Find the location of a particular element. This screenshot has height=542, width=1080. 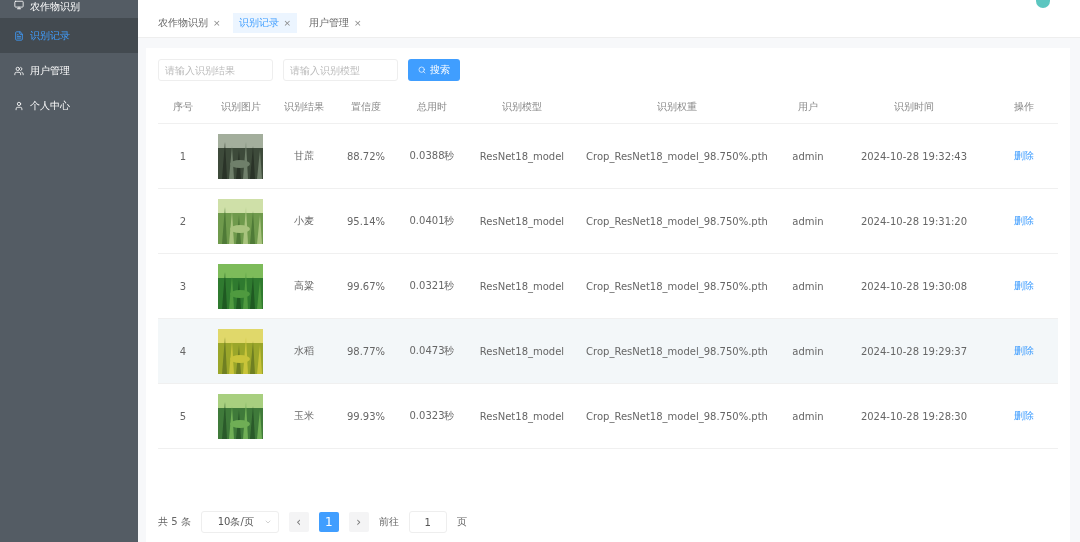

table-row: 4 水稻 98.77% 0.0473秒 ResNet18_model Crop_ResNet18_model_98.750%.pth admin 2024-10-28 19:29:37 删除 is located at coordinates (608, 351).